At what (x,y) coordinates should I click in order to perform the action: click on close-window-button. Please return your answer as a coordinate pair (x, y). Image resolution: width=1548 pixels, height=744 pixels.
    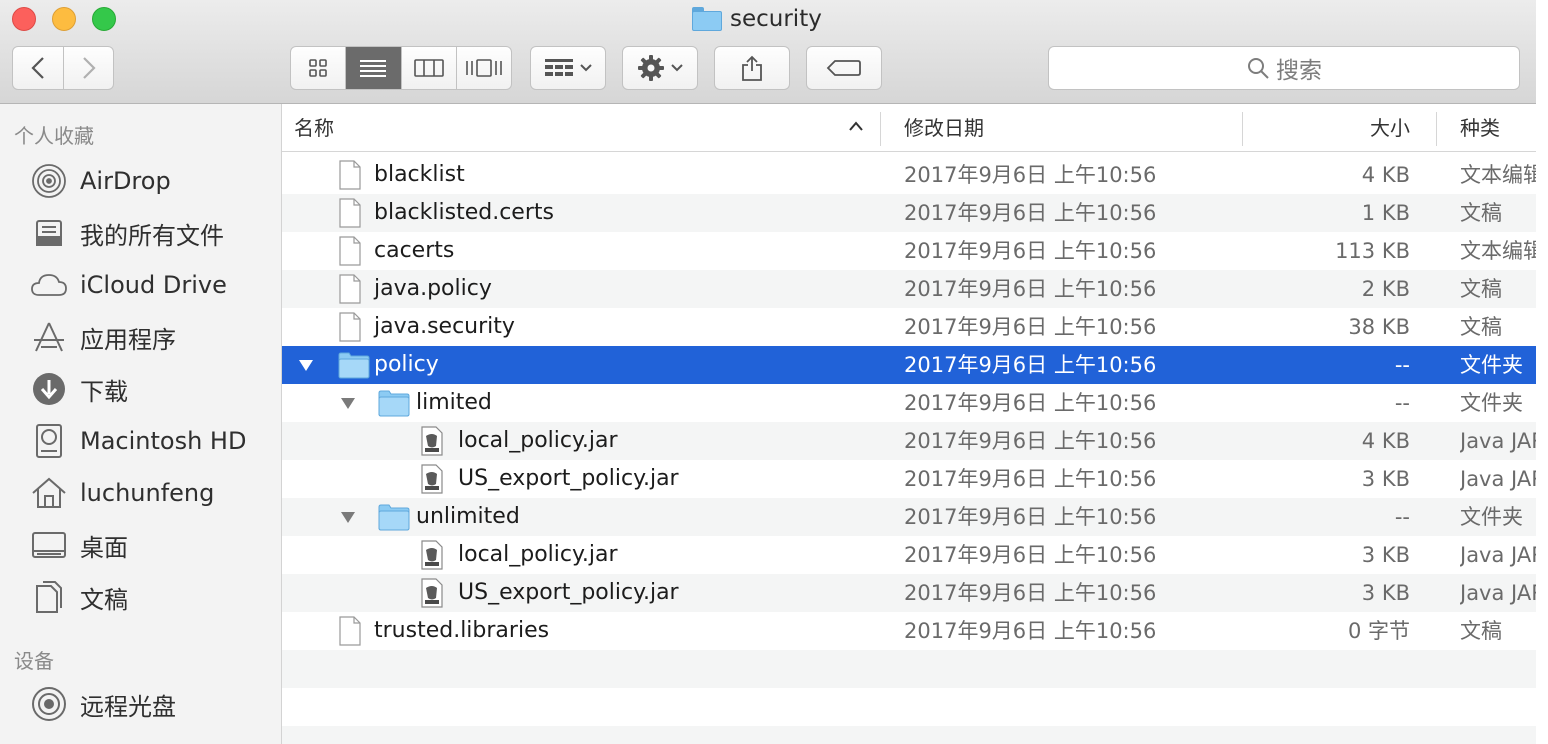
    Looking at the image, I should click on (24, 19).